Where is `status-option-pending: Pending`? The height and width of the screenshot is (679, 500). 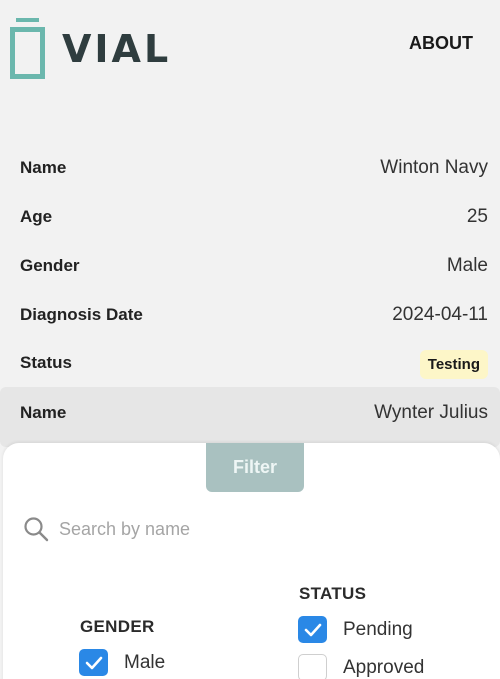
status-option-pending: Pending is located at coordinates (355, 629).